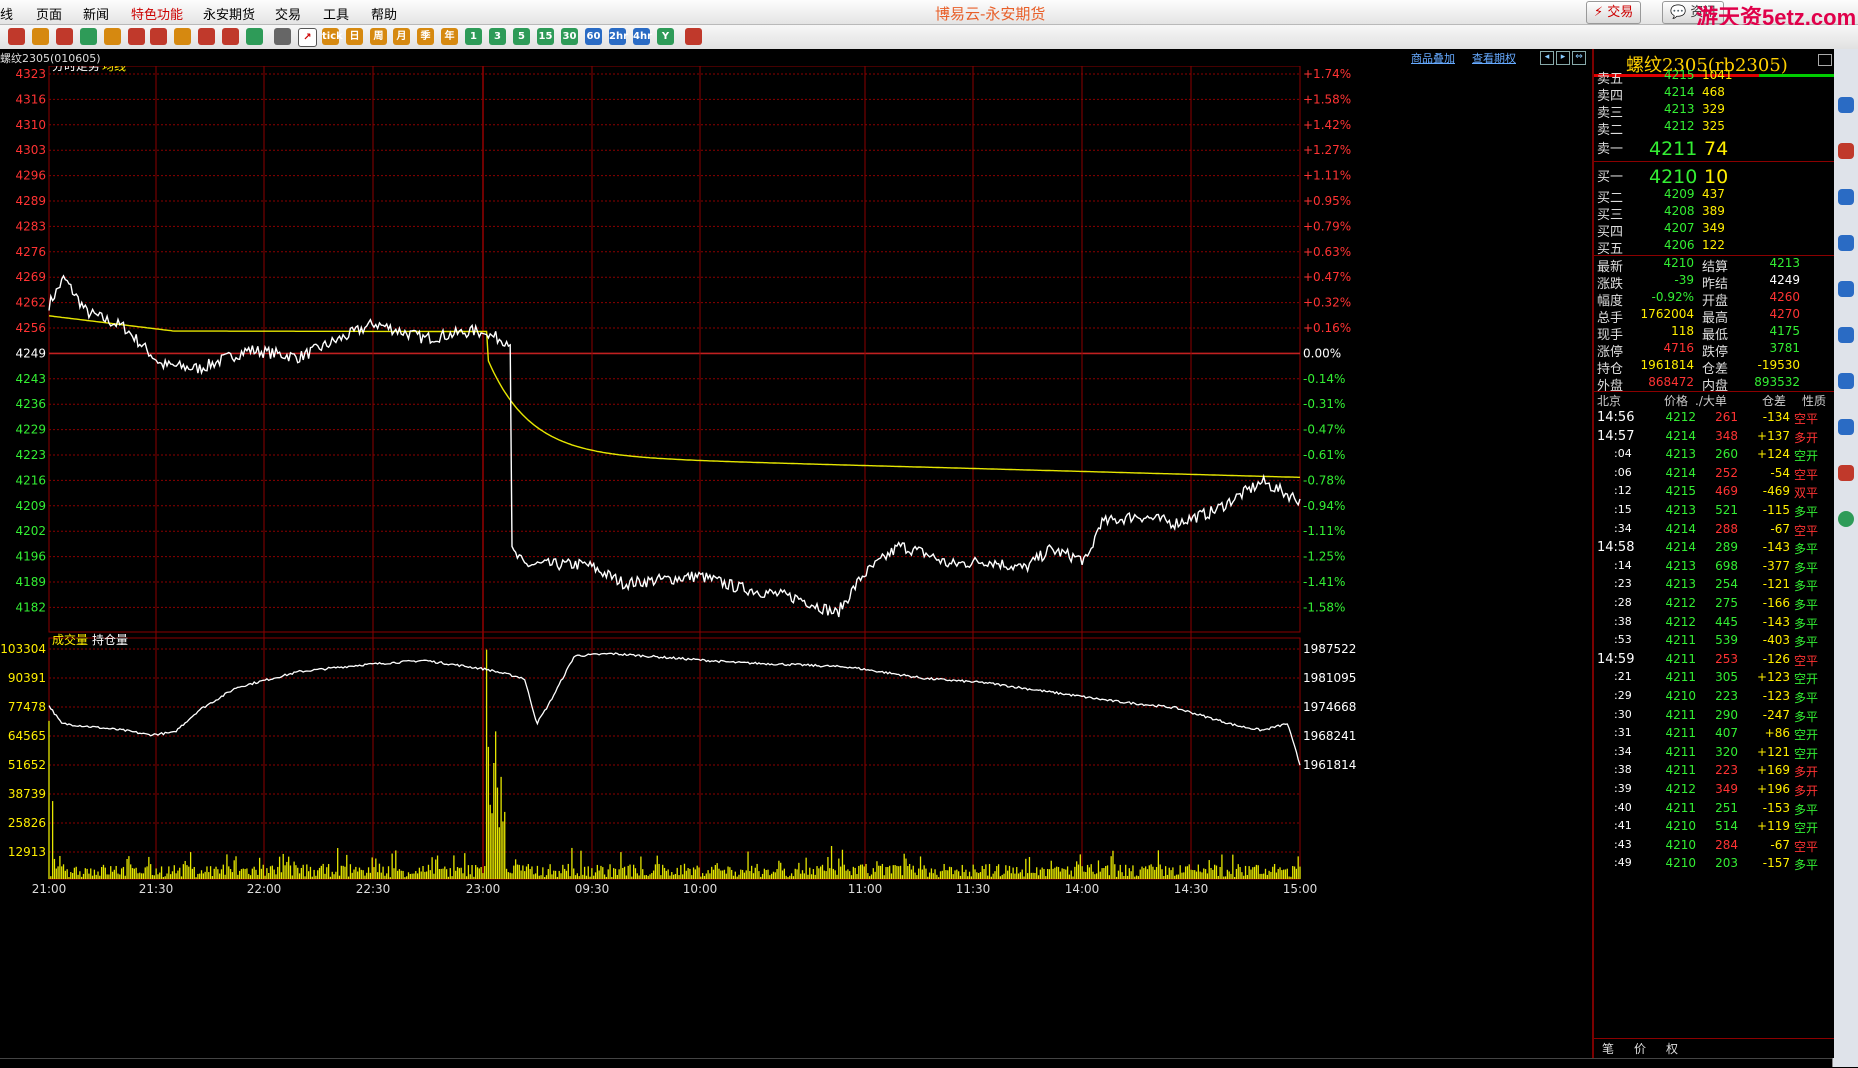 The image size is (1858, 1068). What do you see at coordinates (1563, 58) in the screenshot?
I see `forward-icon: ▸` at bounding box center [1563, 58].